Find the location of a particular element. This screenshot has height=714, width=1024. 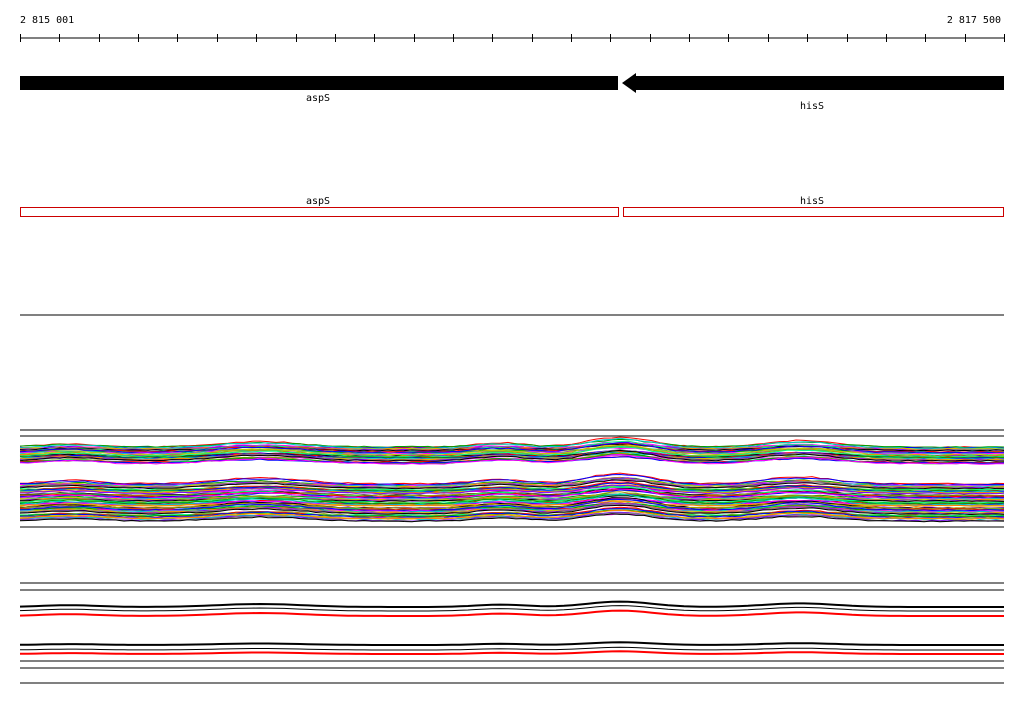

expression-profile-track is located at coordinates (512, 478).